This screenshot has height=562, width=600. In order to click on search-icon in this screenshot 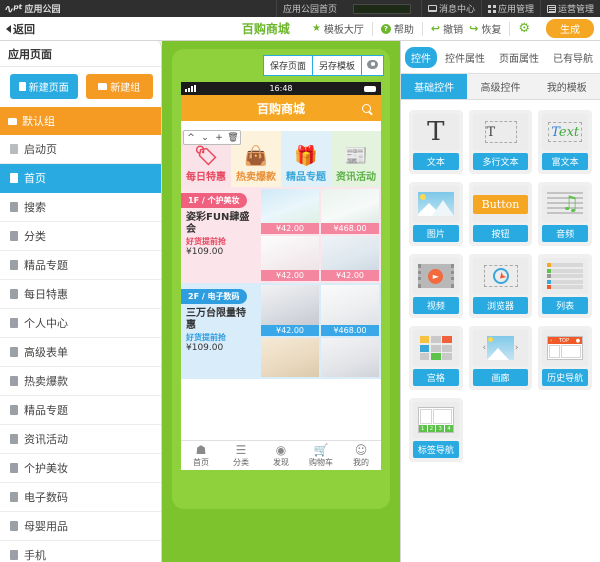, I will do `click(366, 108)`.